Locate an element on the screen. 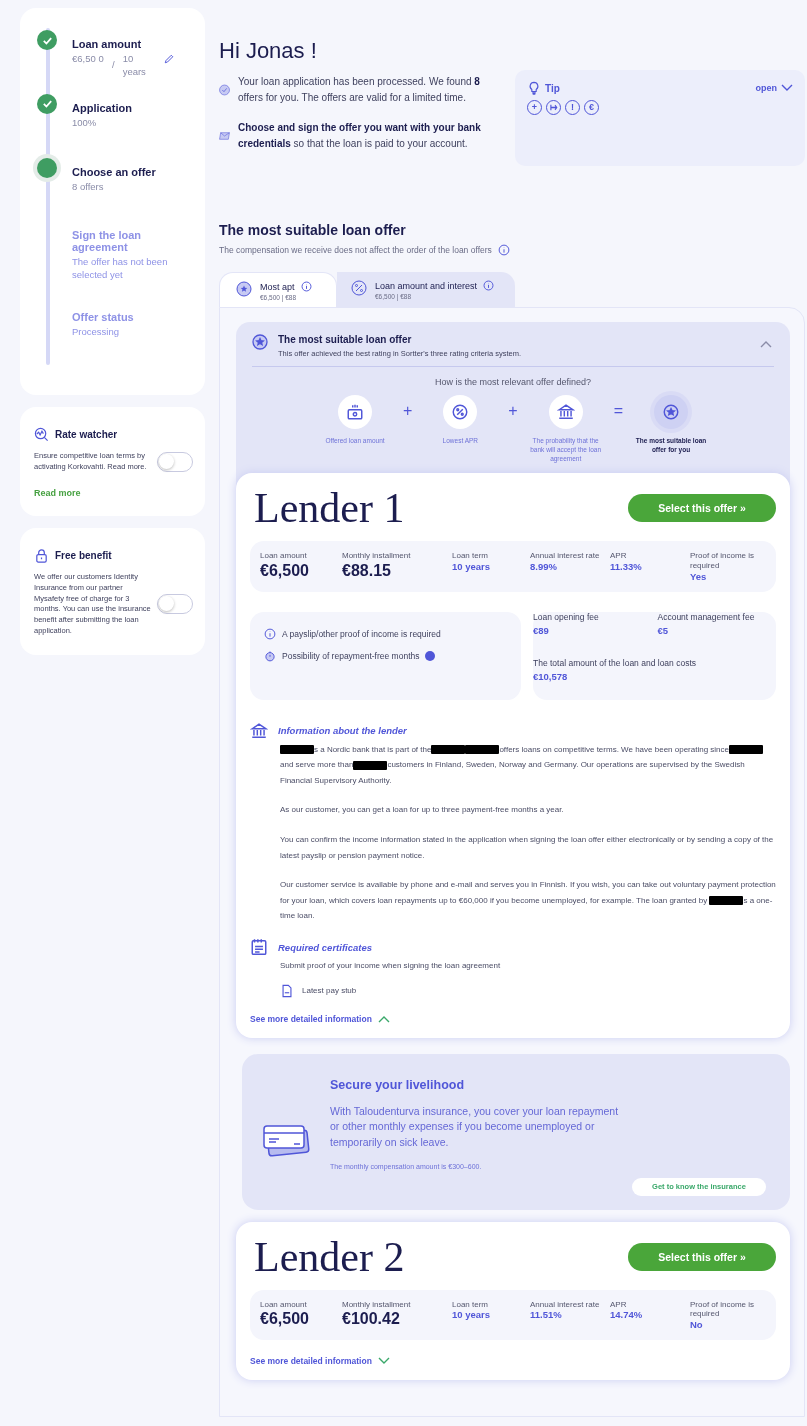 The height and width of the screenshot is (1426, 807). step-detail: Processing is located at coordinates (96, 332).